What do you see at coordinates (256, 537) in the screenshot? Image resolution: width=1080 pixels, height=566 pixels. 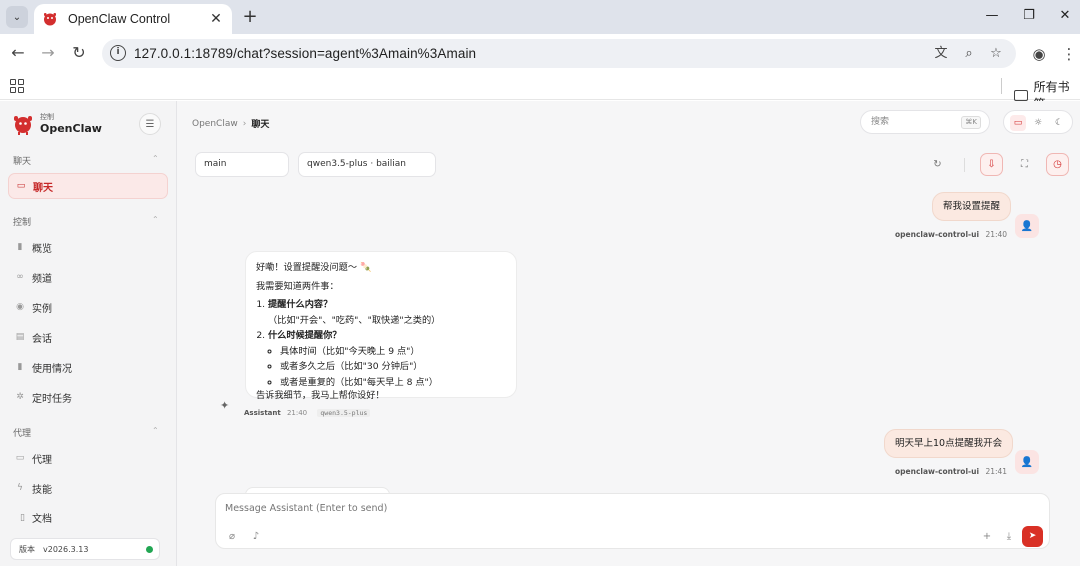 I see `microphone-icon: ♪` at bounding box center [256, 537].